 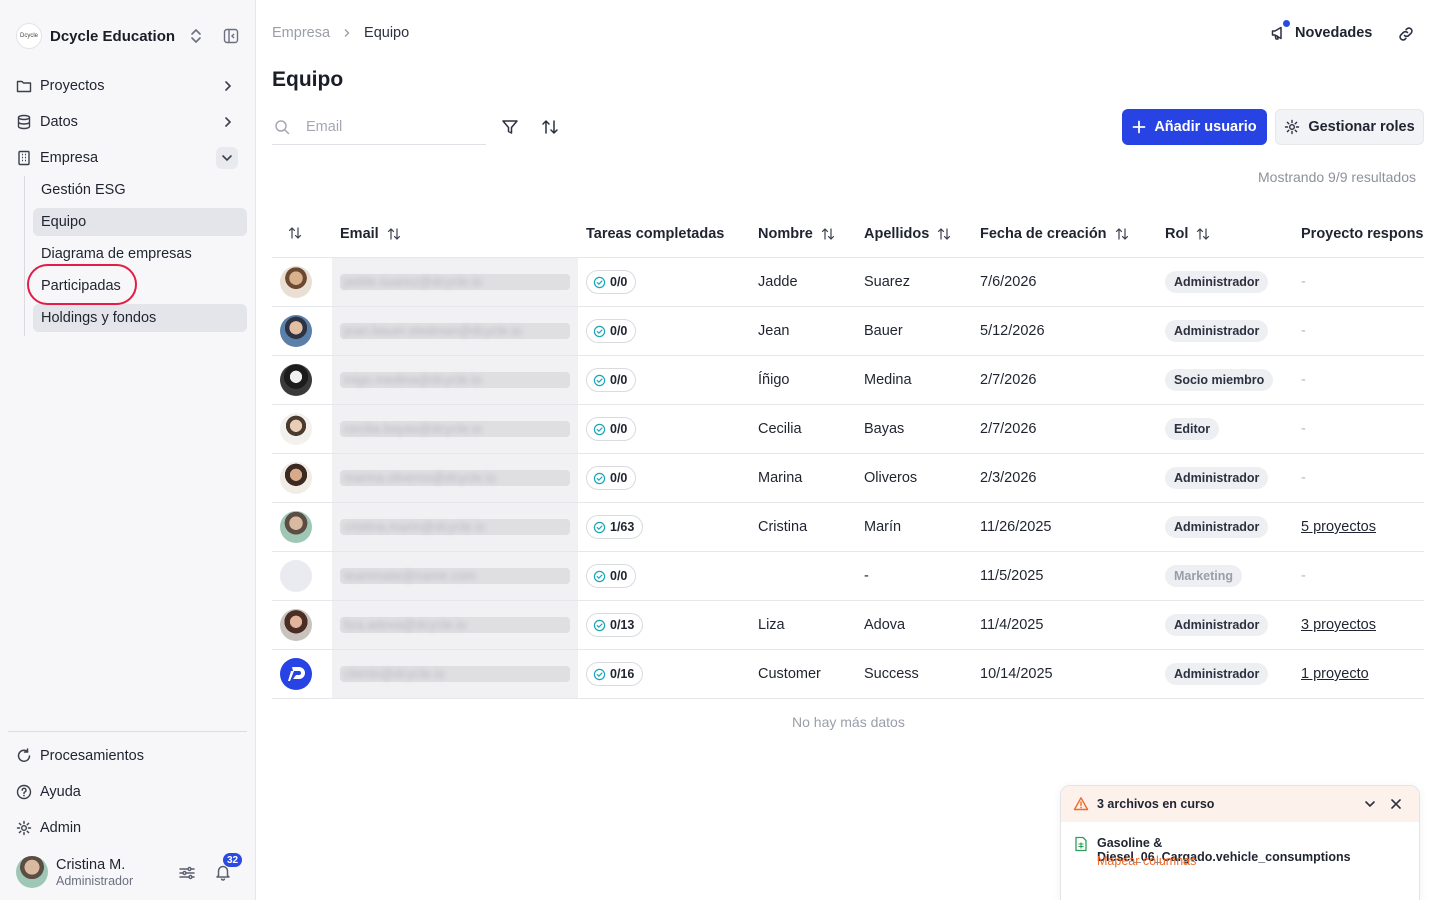 What do you see at coordinates (848, 576) in the screenshot?
I see `table-row: teammate@name.com 0/0 - 11/5/2025 Marketing -` at bounding box center [848, 576].